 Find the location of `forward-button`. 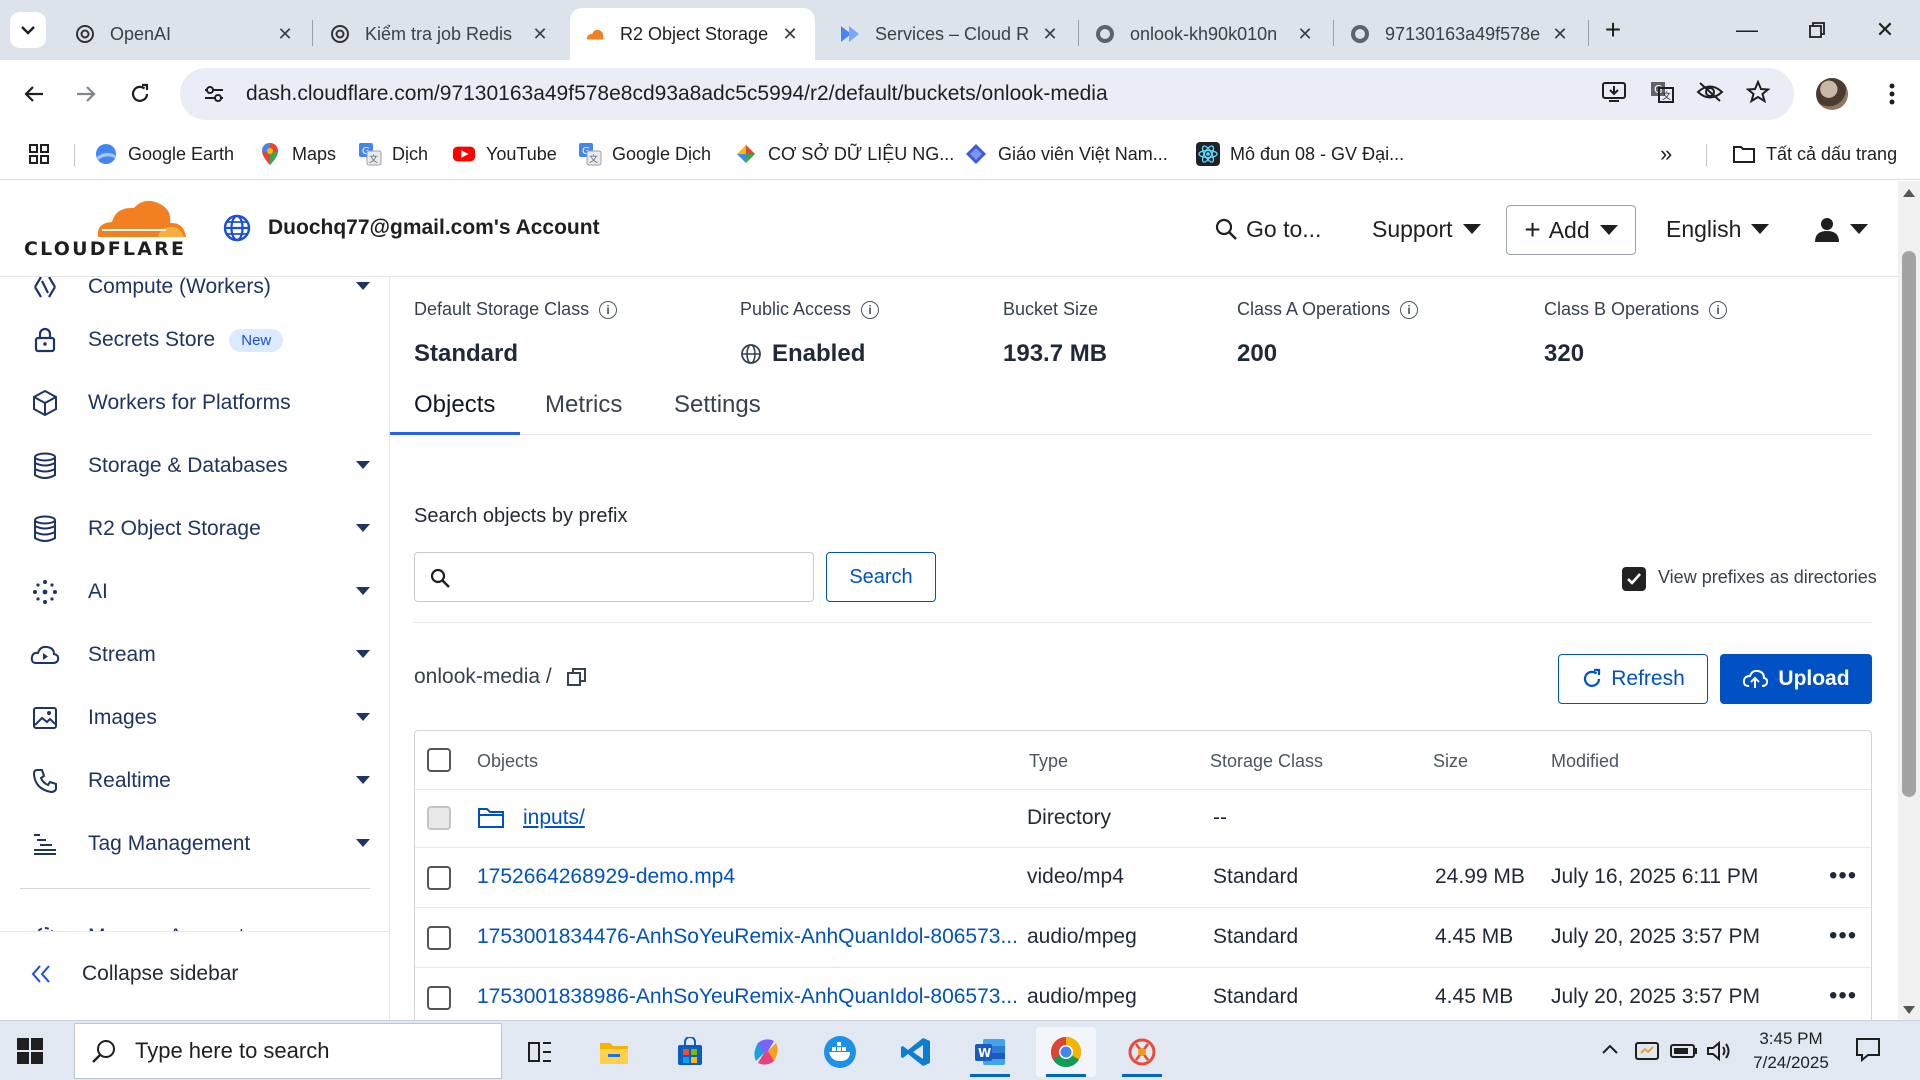

forward-button is located at coordinates (86, 94).